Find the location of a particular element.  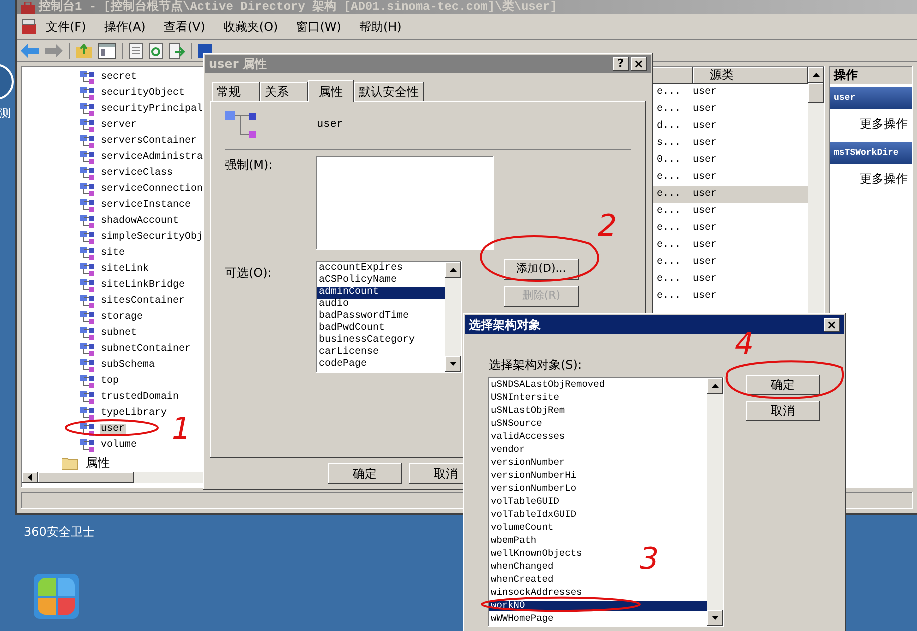

optional-list: accountExpires aCSPolicyName adminCount audio badPasswordTime badPwdCount businessCategory carLicense codePage is located at coordinates (389, 317).